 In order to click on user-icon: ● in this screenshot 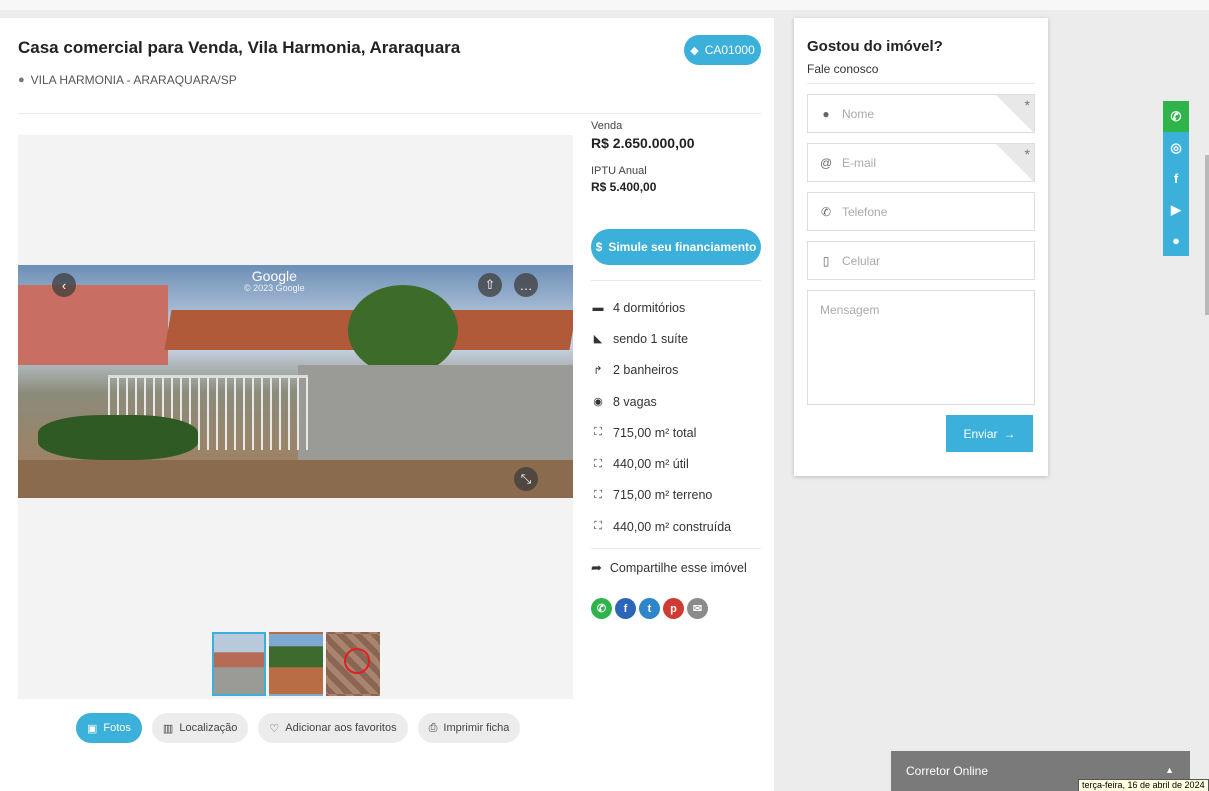, I will do `click(826, 113)`.